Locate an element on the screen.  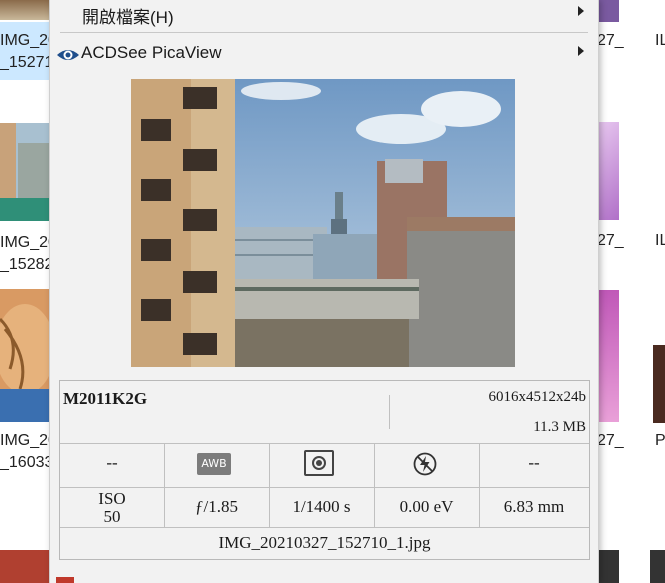
menu-item-label: ACDSee PicaView is located at coordinates (151, 52).